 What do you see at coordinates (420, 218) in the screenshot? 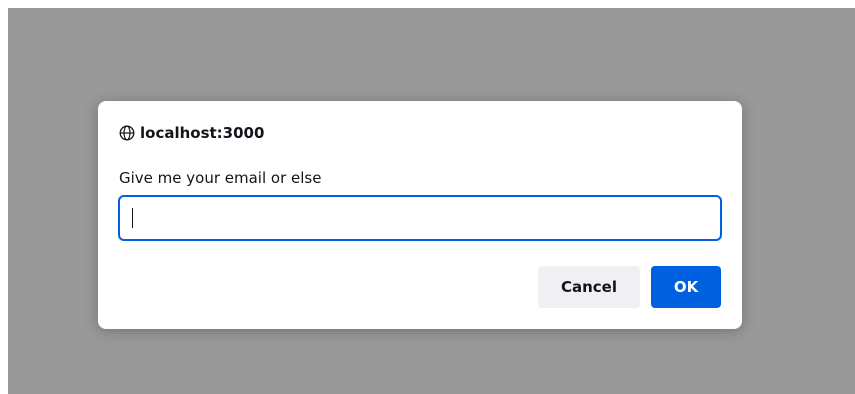
I see `prompt-input` at bounding box center [420, 218].